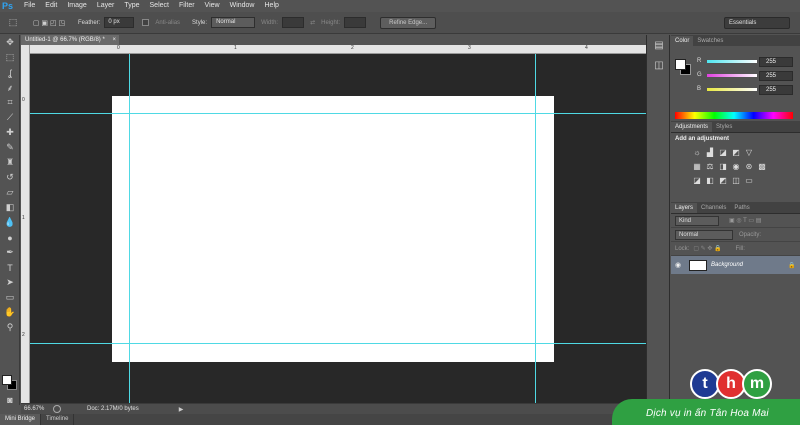  I want to click on feather-input: 0 px, so click(119, 22).